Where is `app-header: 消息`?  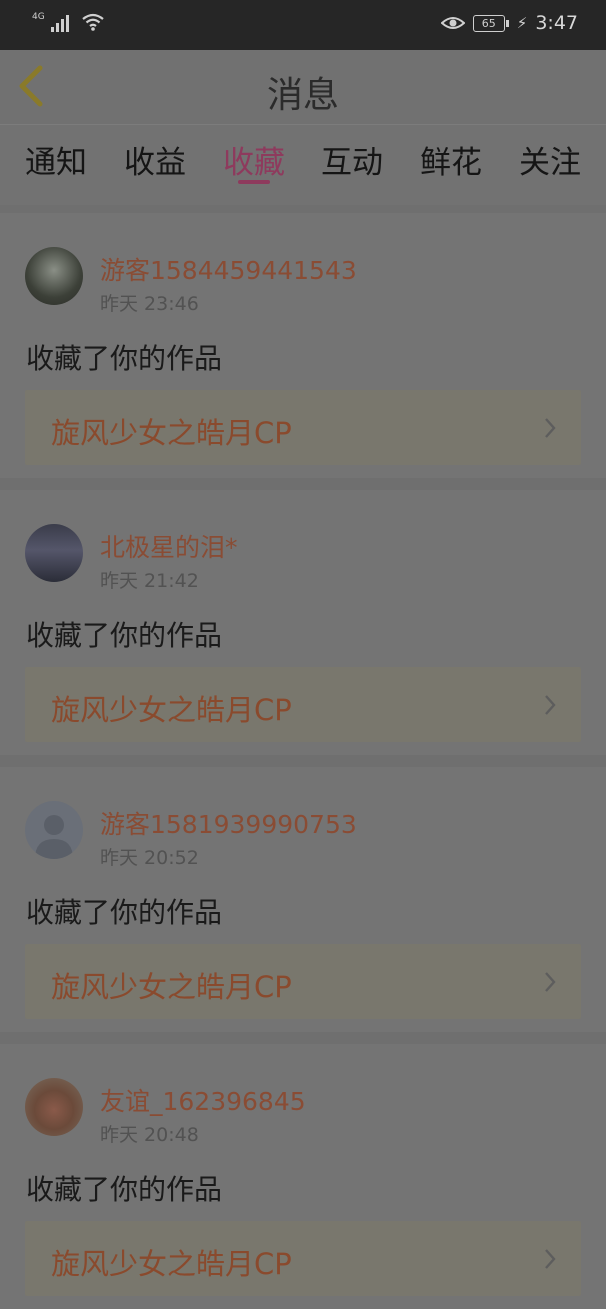 app-header: 消息 is located at coordinates (303, 87).